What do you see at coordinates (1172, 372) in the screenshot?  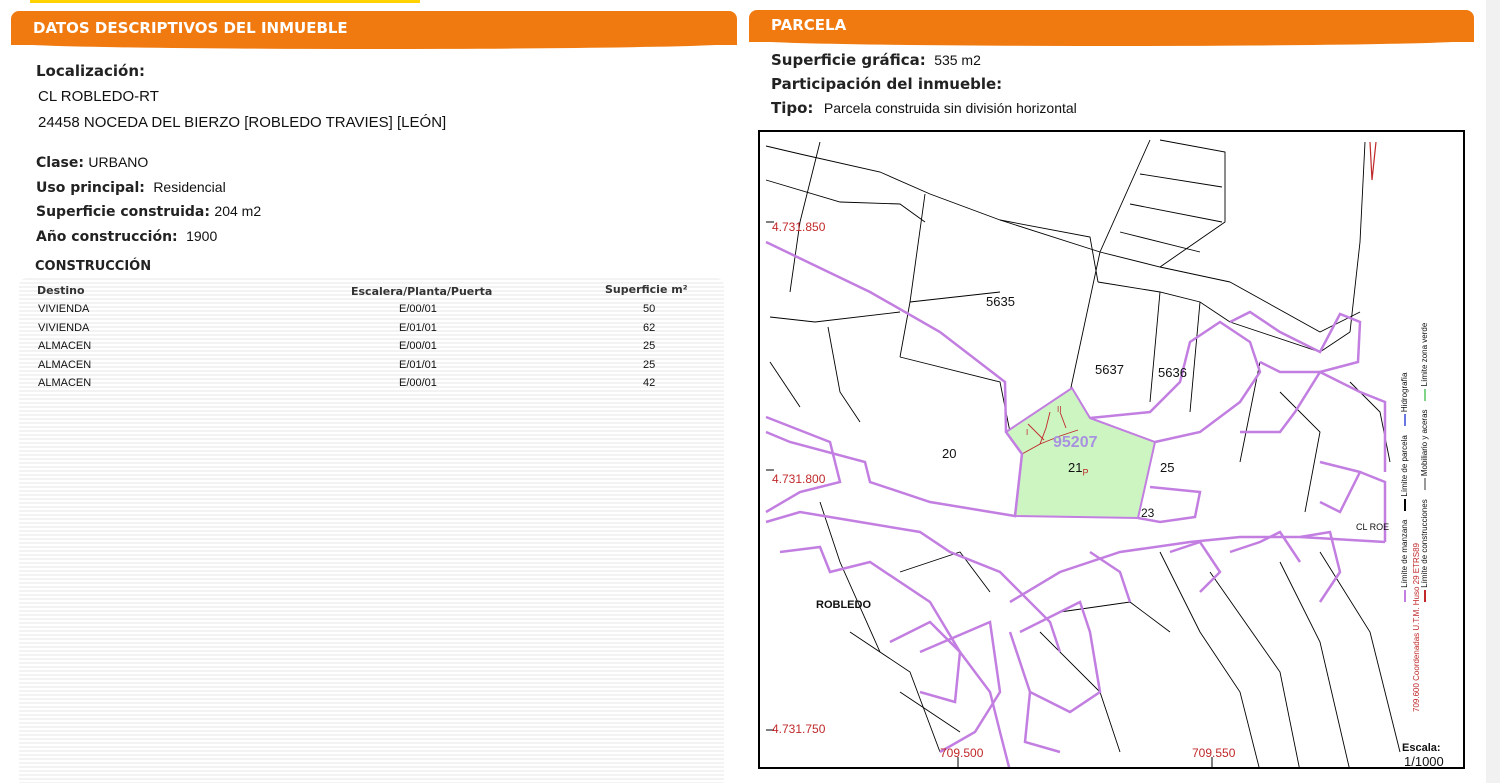 I see `parcel-label-5636: 5636` at bounding box center [1172, 372].